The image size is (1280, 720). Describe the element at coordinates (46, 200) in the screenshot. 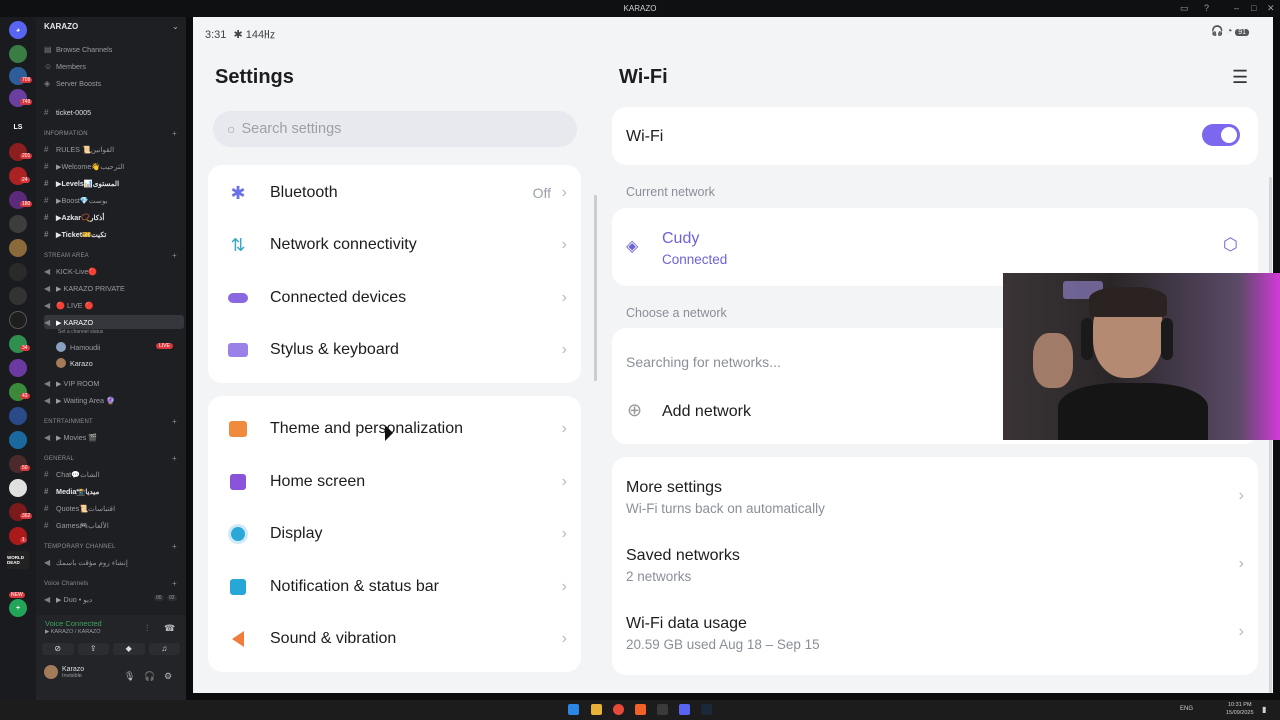

I see `hash-icon: #` at that location.